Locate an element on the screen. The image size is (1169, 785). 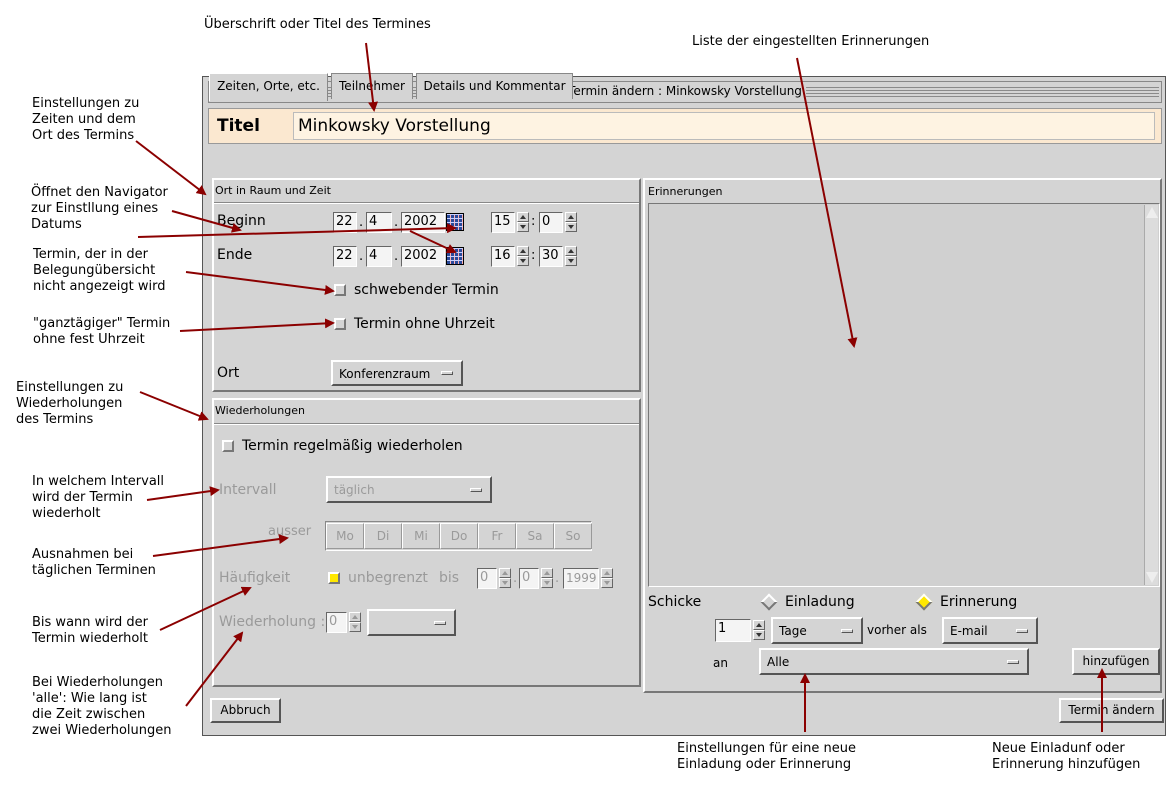
add-reminder-button: hinzufügen is located at coordinates (1116, 661).